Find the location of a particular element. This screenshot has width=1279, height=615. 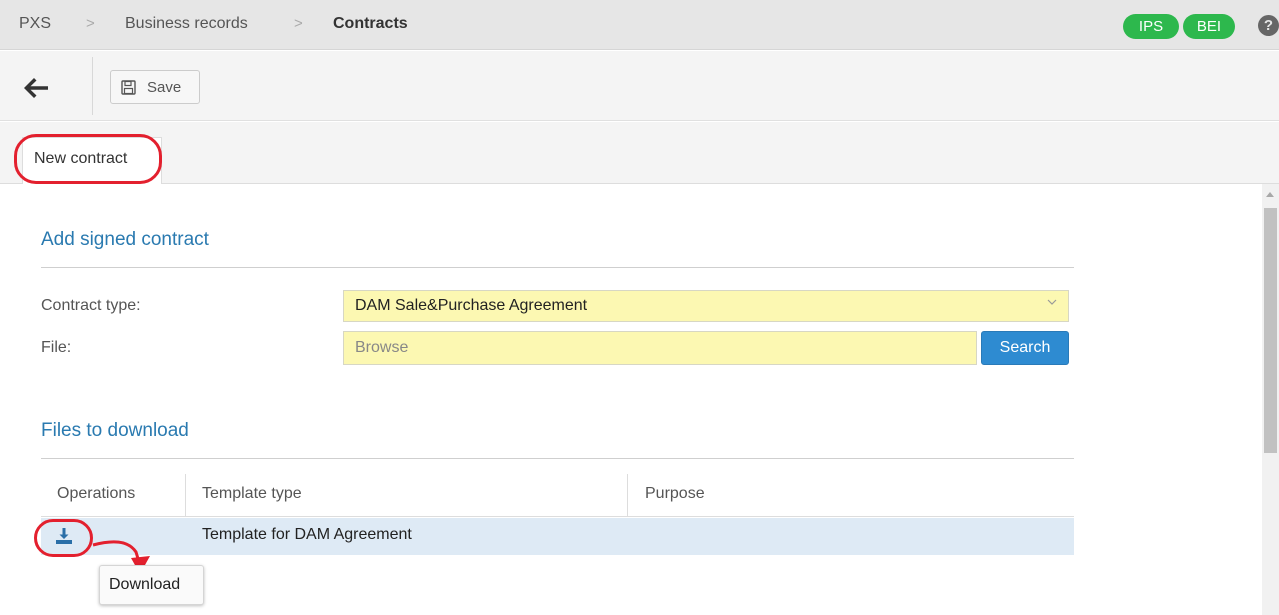

tab-new-contract: New contract is located at coordinates (92, 160).